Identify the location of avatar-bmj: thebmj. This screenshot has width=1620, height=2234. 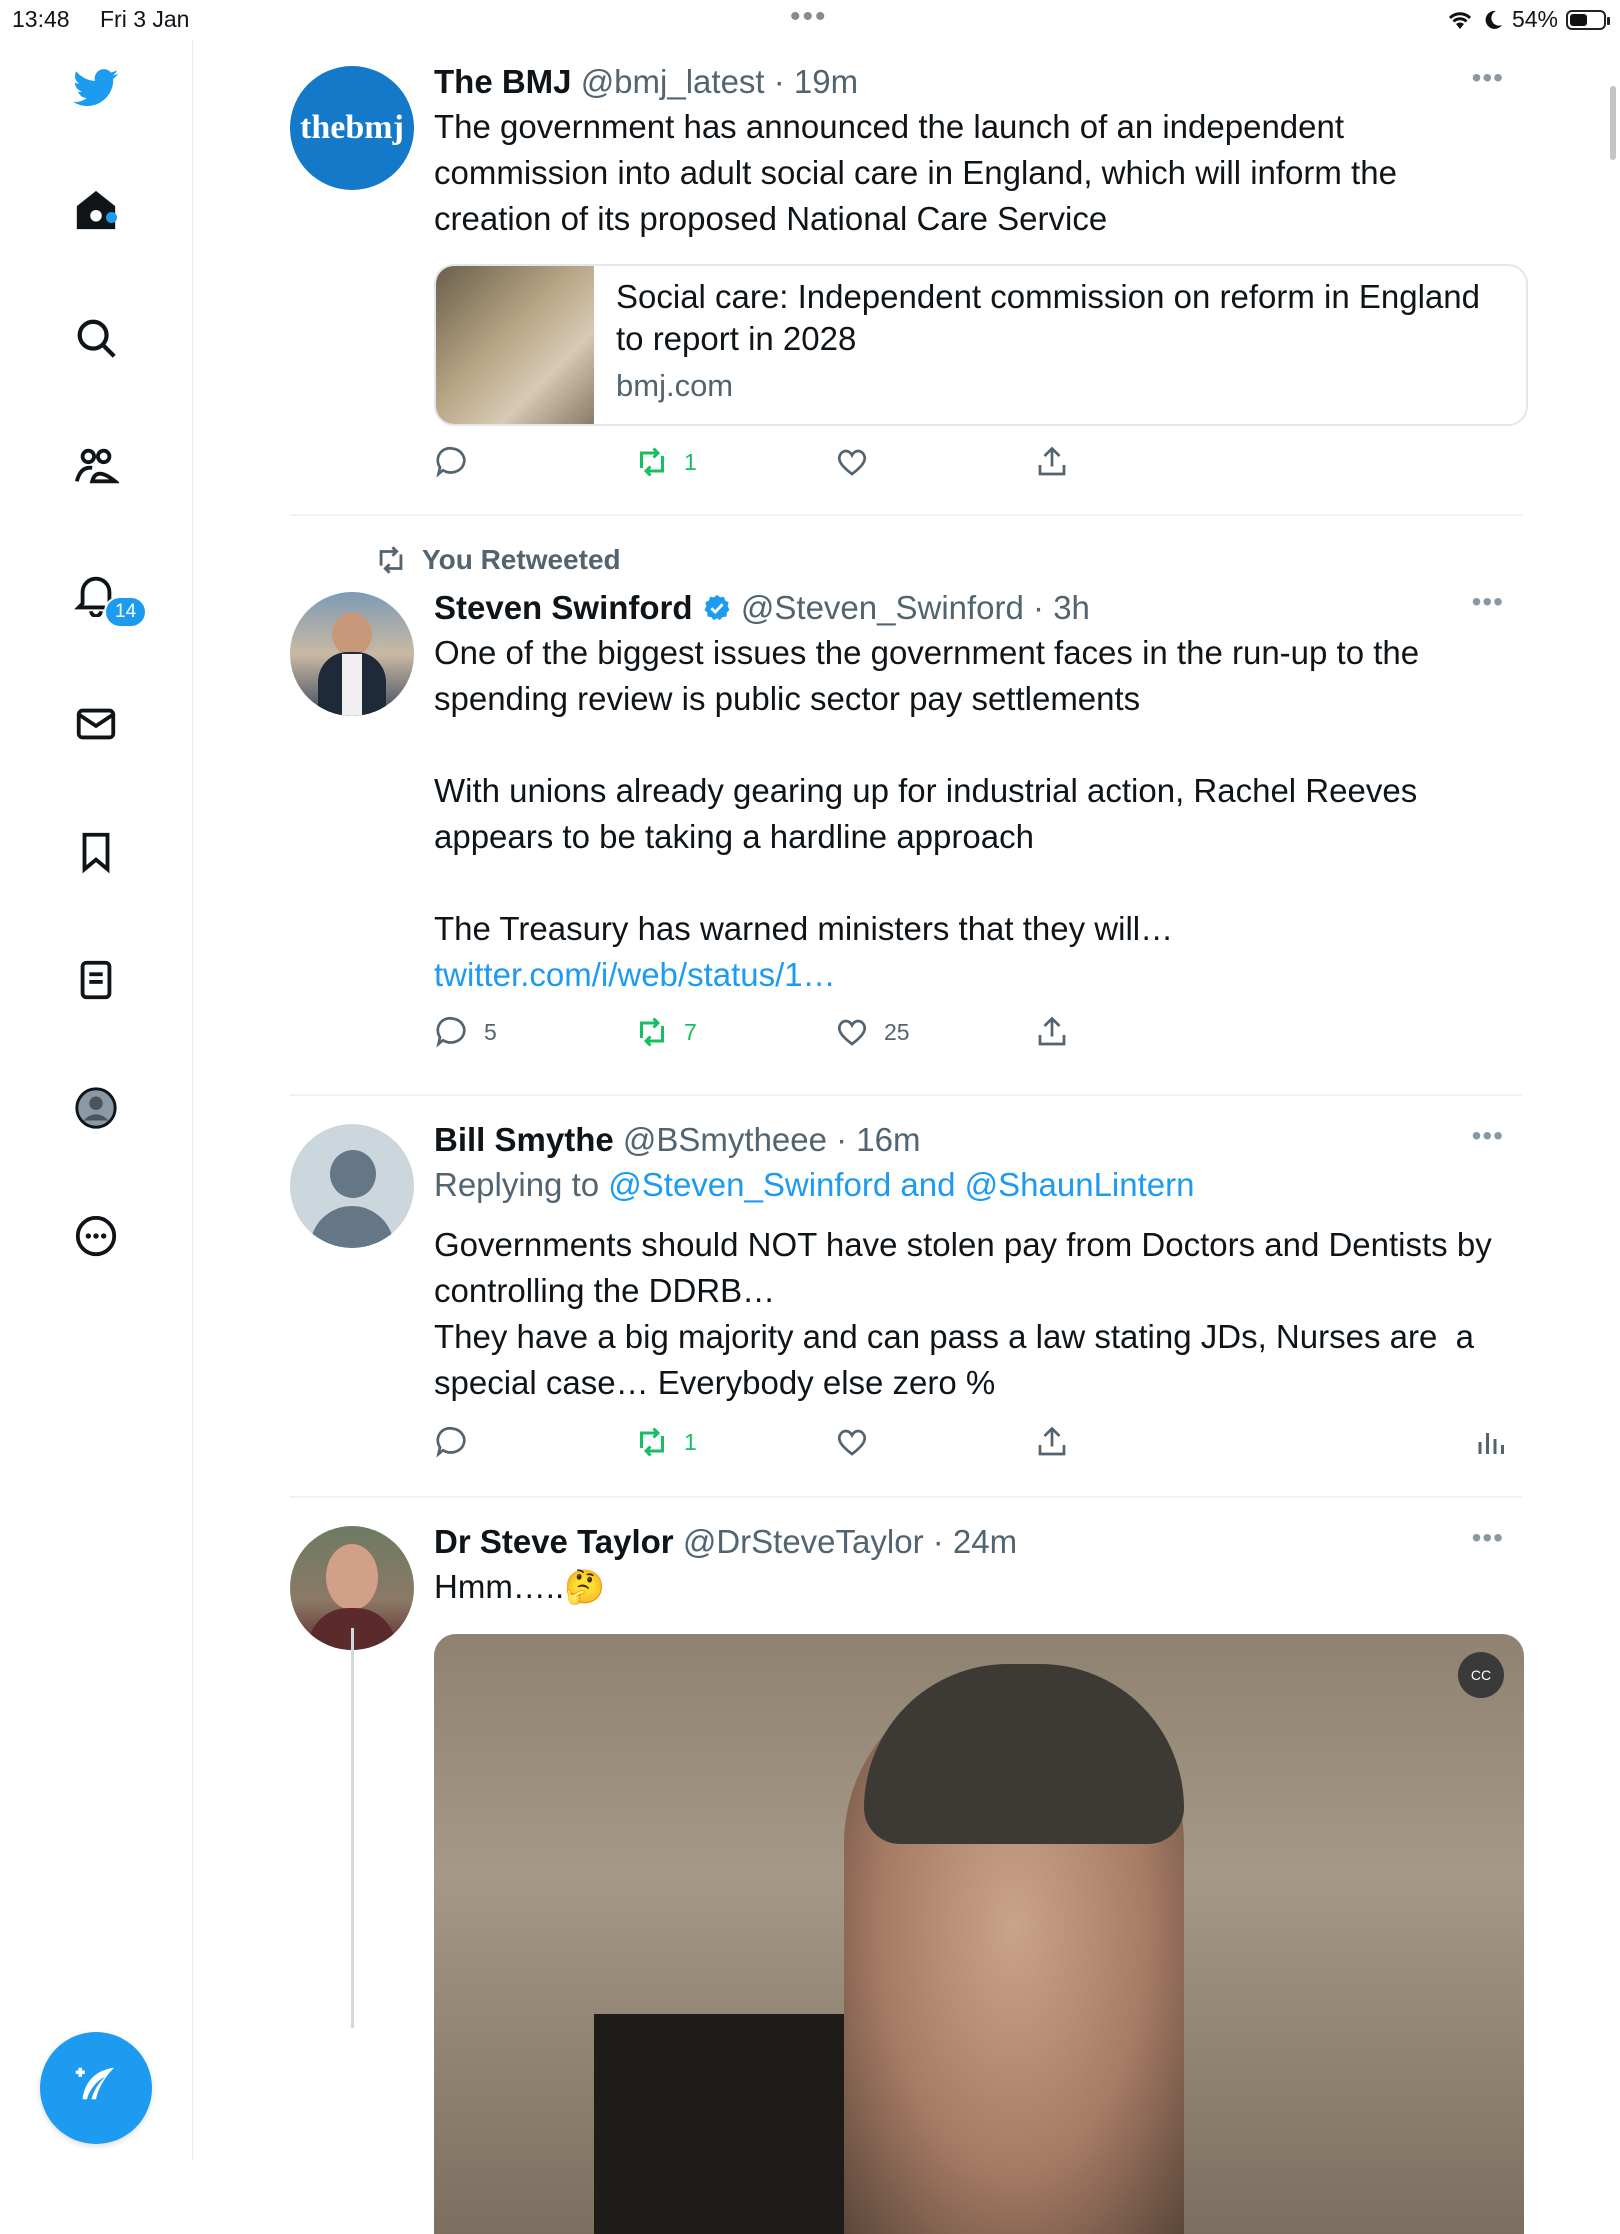
(352, 128).